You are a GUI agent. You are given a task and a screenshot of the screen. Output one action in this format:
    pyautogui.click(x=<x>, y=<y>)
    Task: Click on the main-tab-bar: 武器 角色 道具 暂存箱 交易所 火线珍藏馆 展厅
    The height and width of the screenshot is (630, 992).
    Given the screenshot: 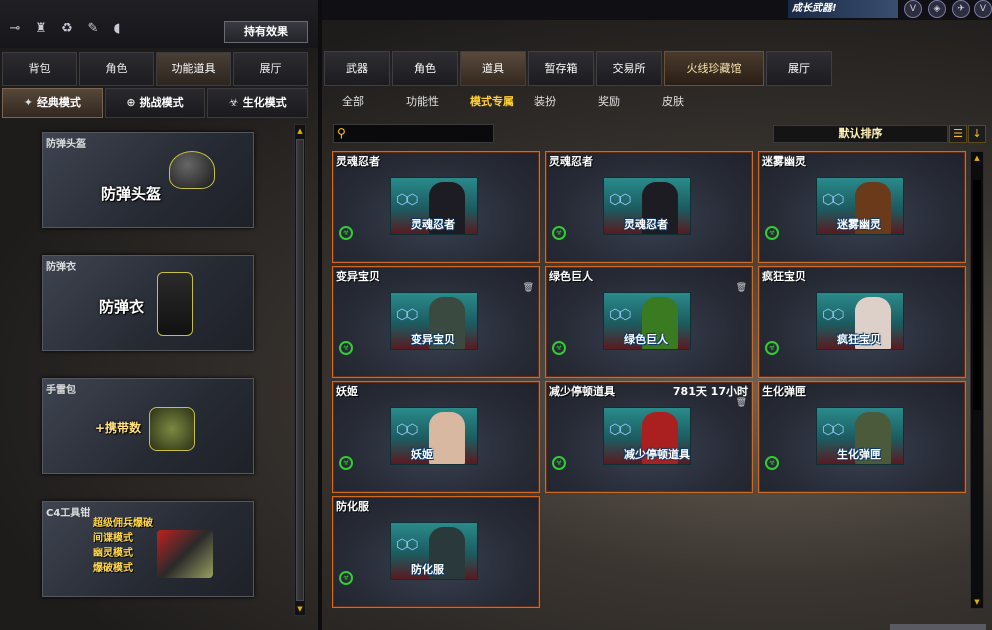 What is the action you would take?
    pyautogui.click(x=578, y=68)
    